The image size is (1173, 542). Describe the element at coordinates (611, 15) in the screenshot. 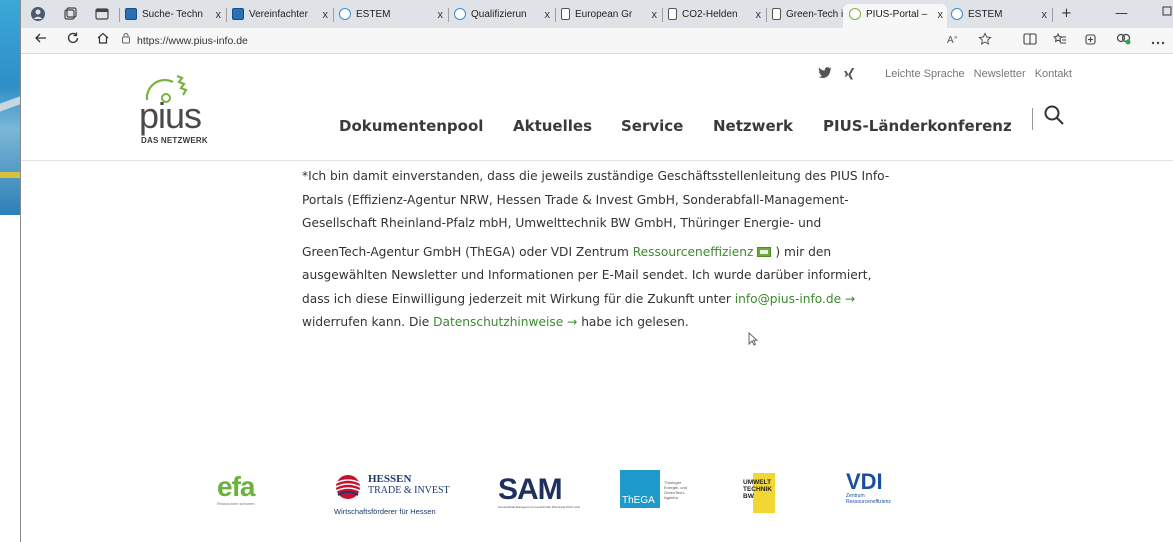

I see `tab-european: European Gr x` at that location.